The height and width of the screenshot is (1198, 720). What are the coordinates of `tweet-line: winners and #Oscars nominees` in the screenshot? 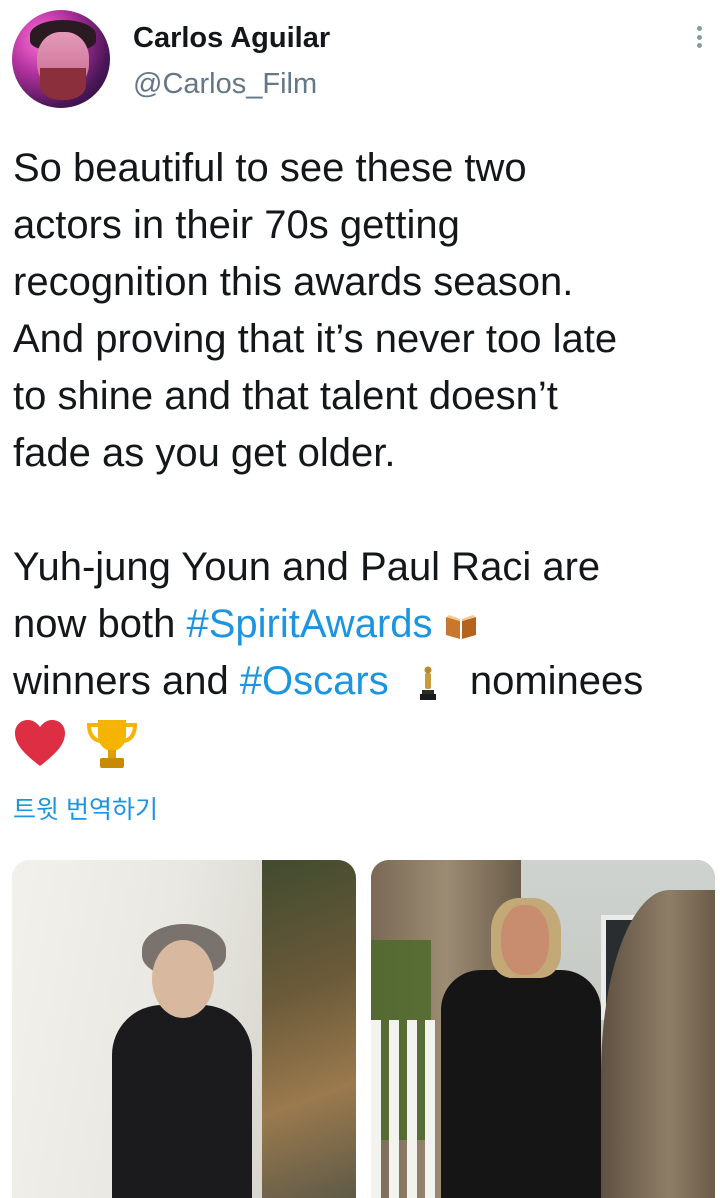 It's located at (363, 681).